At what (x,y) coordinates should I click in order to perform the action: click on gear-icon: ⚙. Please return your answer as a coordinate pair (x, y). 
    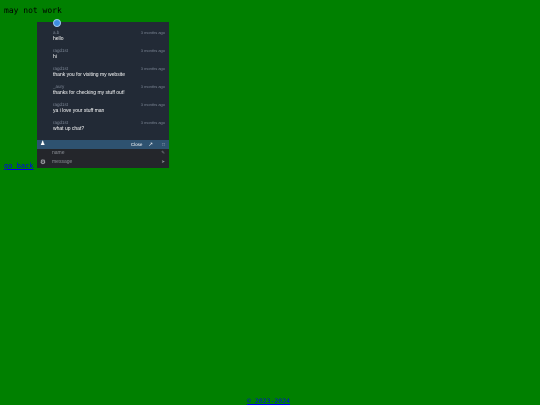
    Looking at the image, I should click on (43, 162).